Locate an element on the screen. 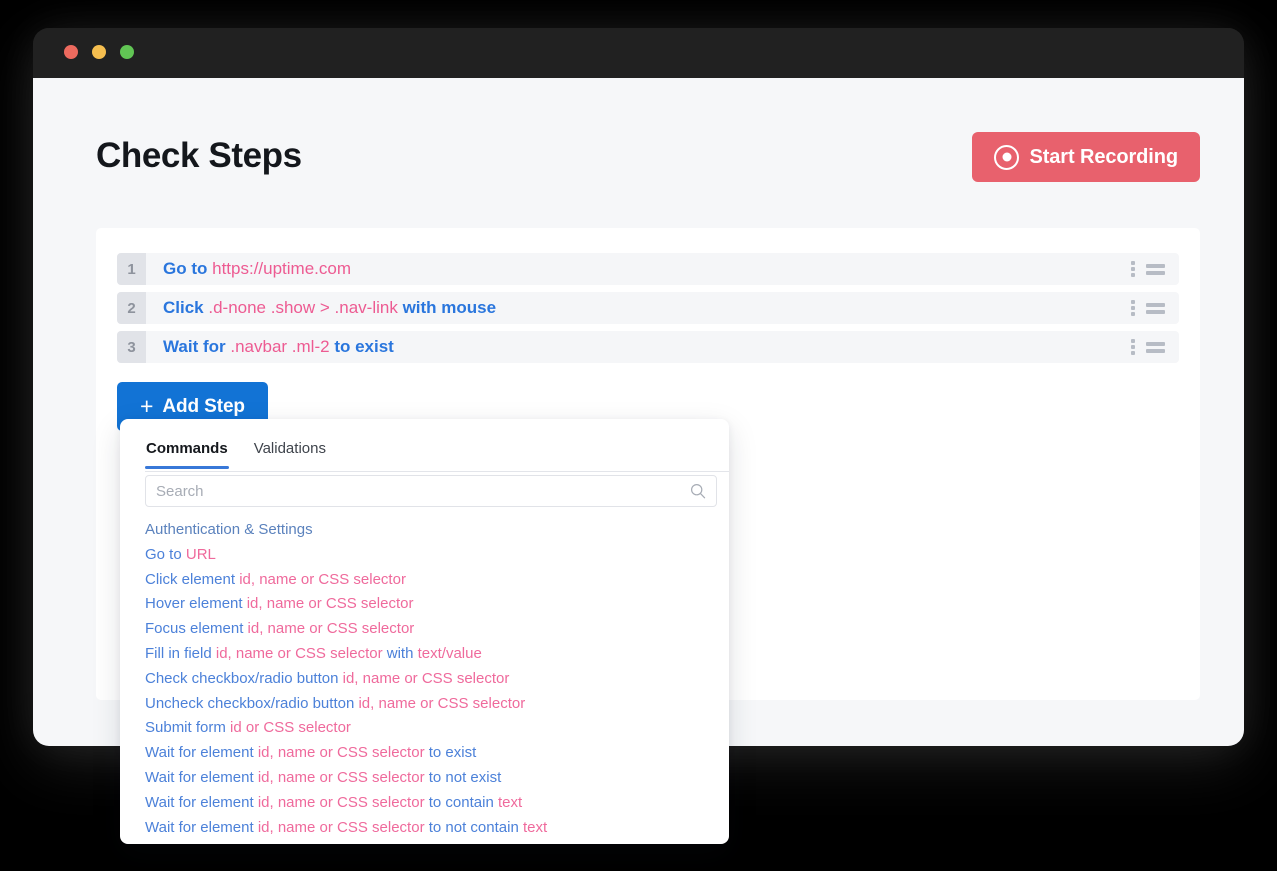 The image size is (1277, 871). search-input is located at coordinates (431, 491).